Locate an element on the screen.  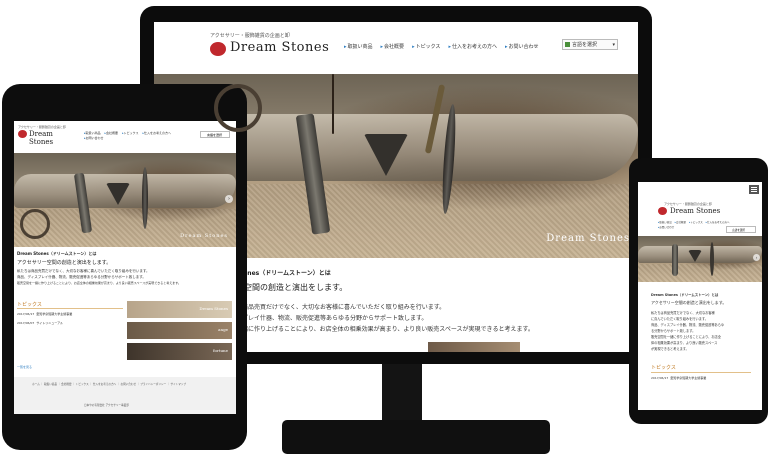
language-select-label: 言語を選択 is located at coordinates (585, 45).